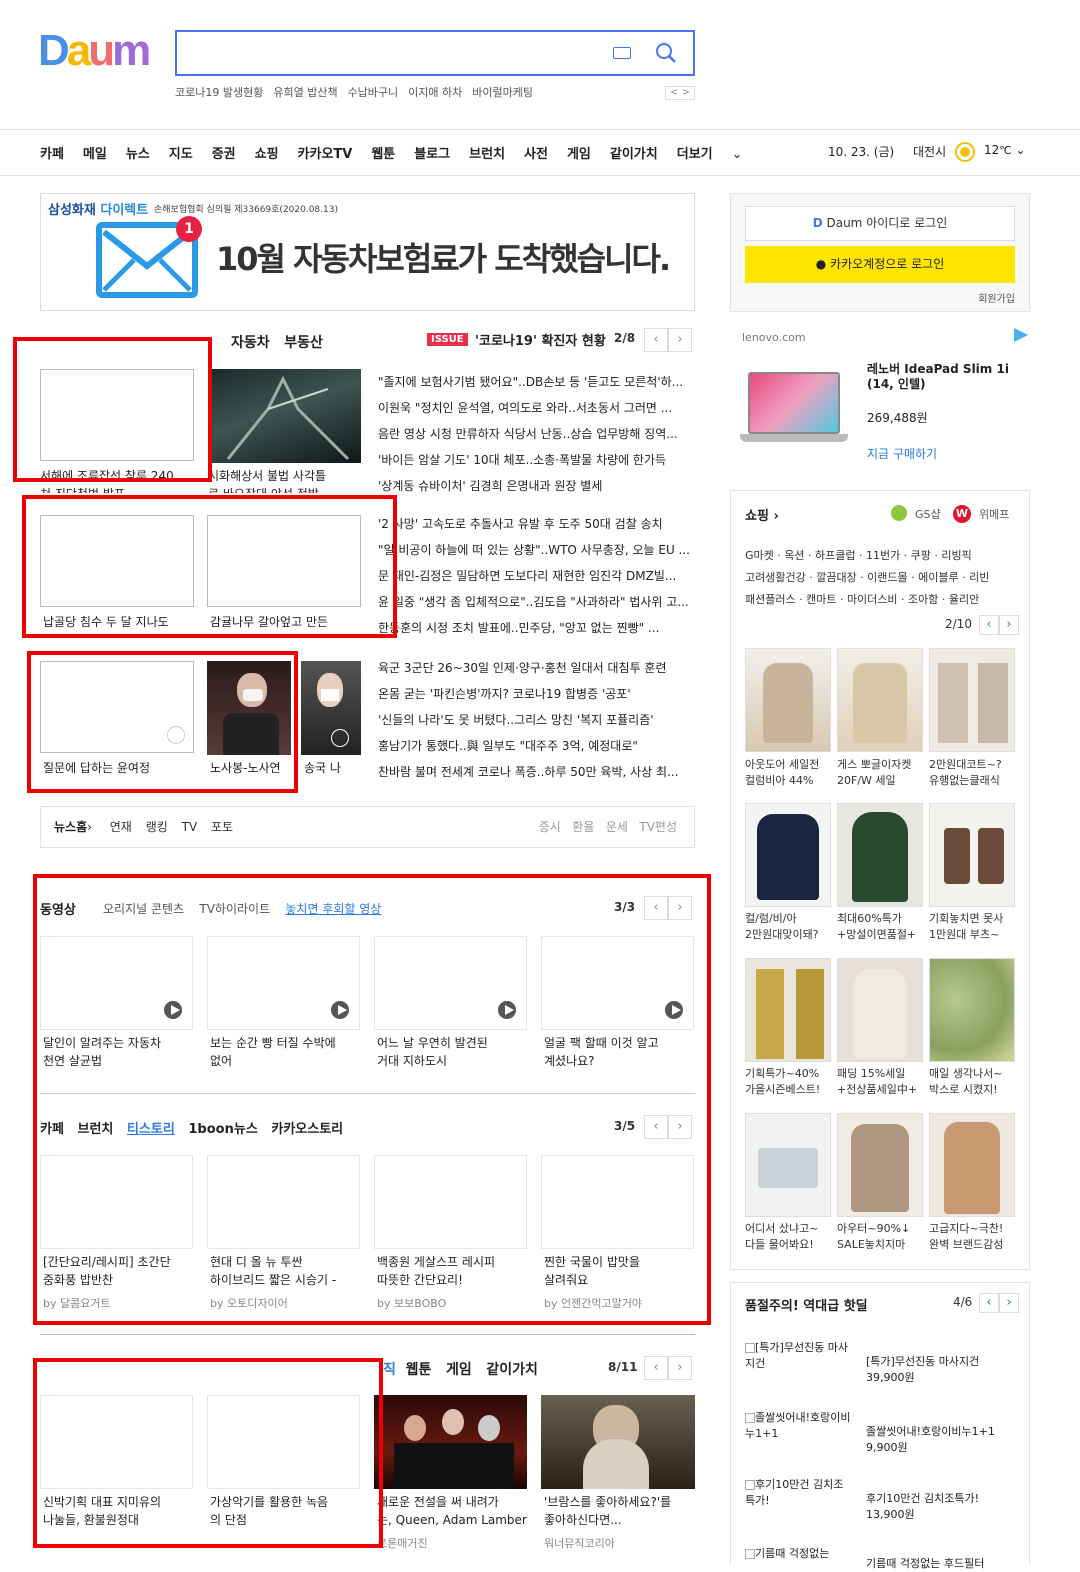 Image resolution: width=1080 pixels, height=1572 pixels. I want to click on product-caption: 어디서 샀냐고~, so click(790, 1229).